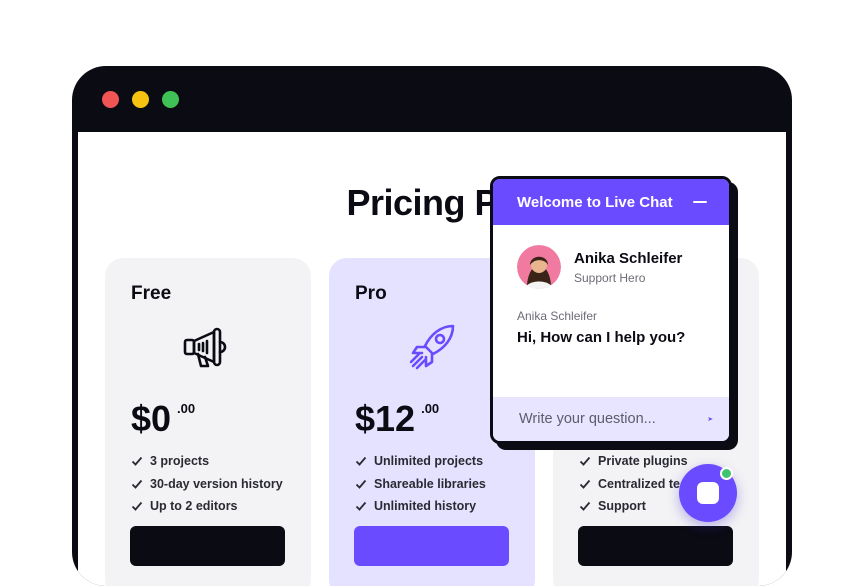  Describe the element at coordinates (655, 546) in the screenshot. I see `third-plan-button` at that location.